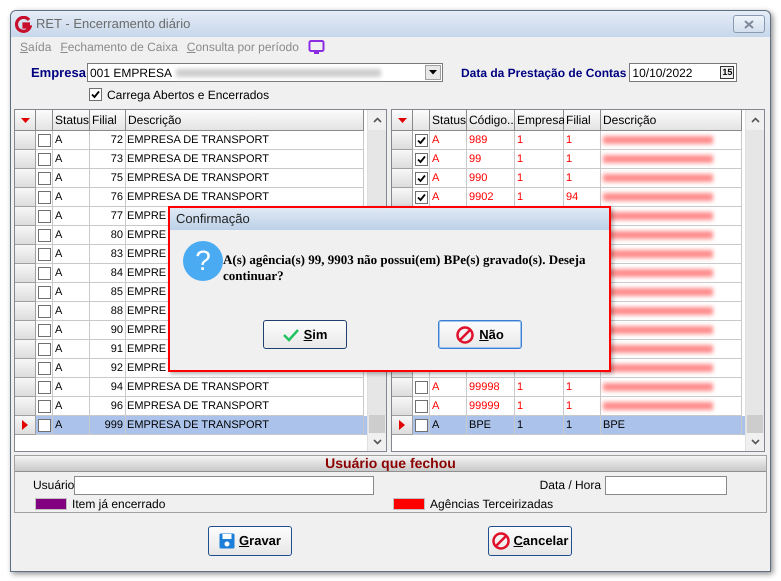 This screenshot has width=781, height=581. Describe the element at coordinates (389, 219) in the screenshot. I see `dialog-title: Confirmação` at that location.